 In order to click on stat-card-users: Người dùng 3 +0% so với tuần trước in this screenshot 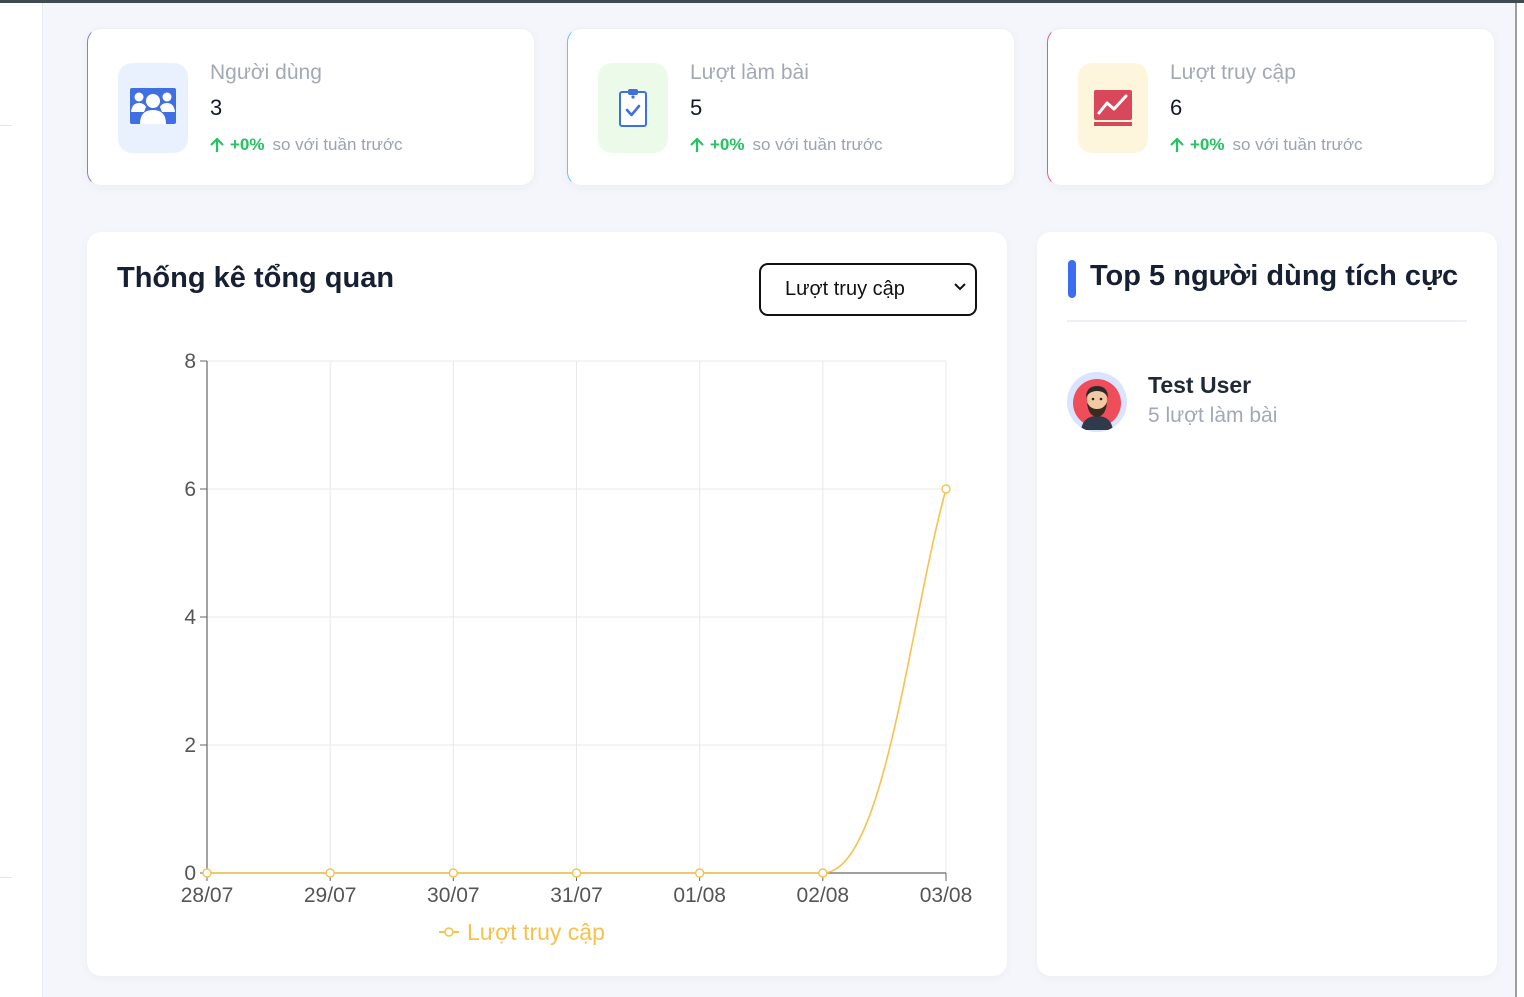, I will do `click(311, 107)`.